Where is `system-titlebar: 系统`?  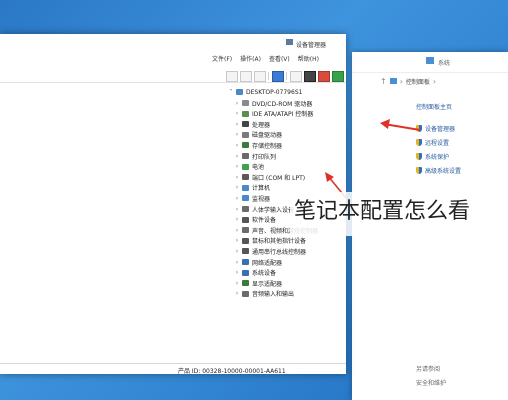
system-titlebar: 系统 is located at coordinates (430, 62).